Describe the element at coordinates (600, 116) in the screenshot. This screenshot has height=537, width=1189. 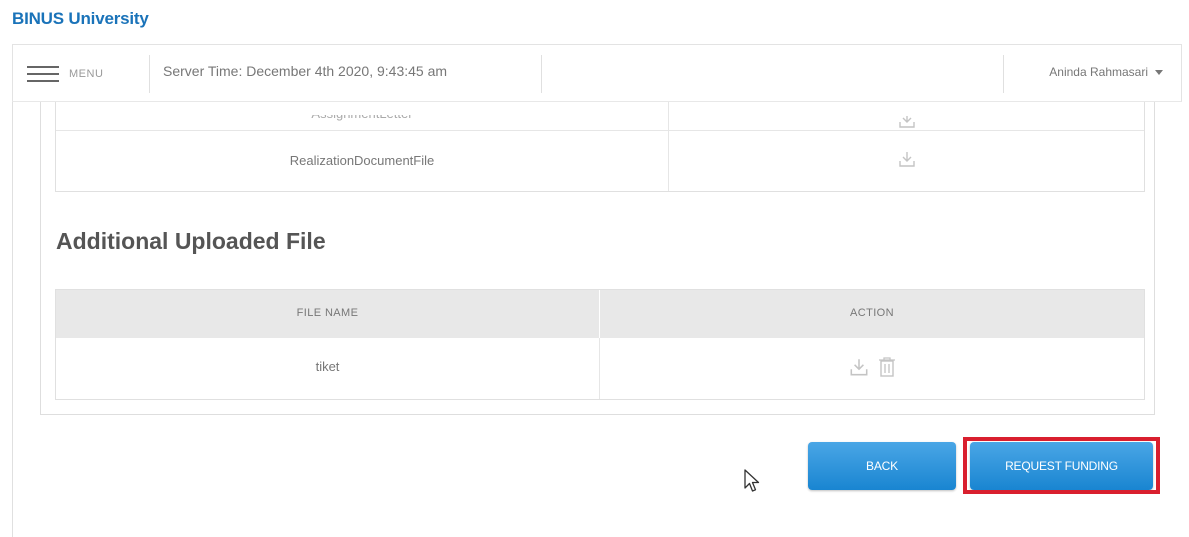
I see `table-row: AssignmentLetter` at that location.